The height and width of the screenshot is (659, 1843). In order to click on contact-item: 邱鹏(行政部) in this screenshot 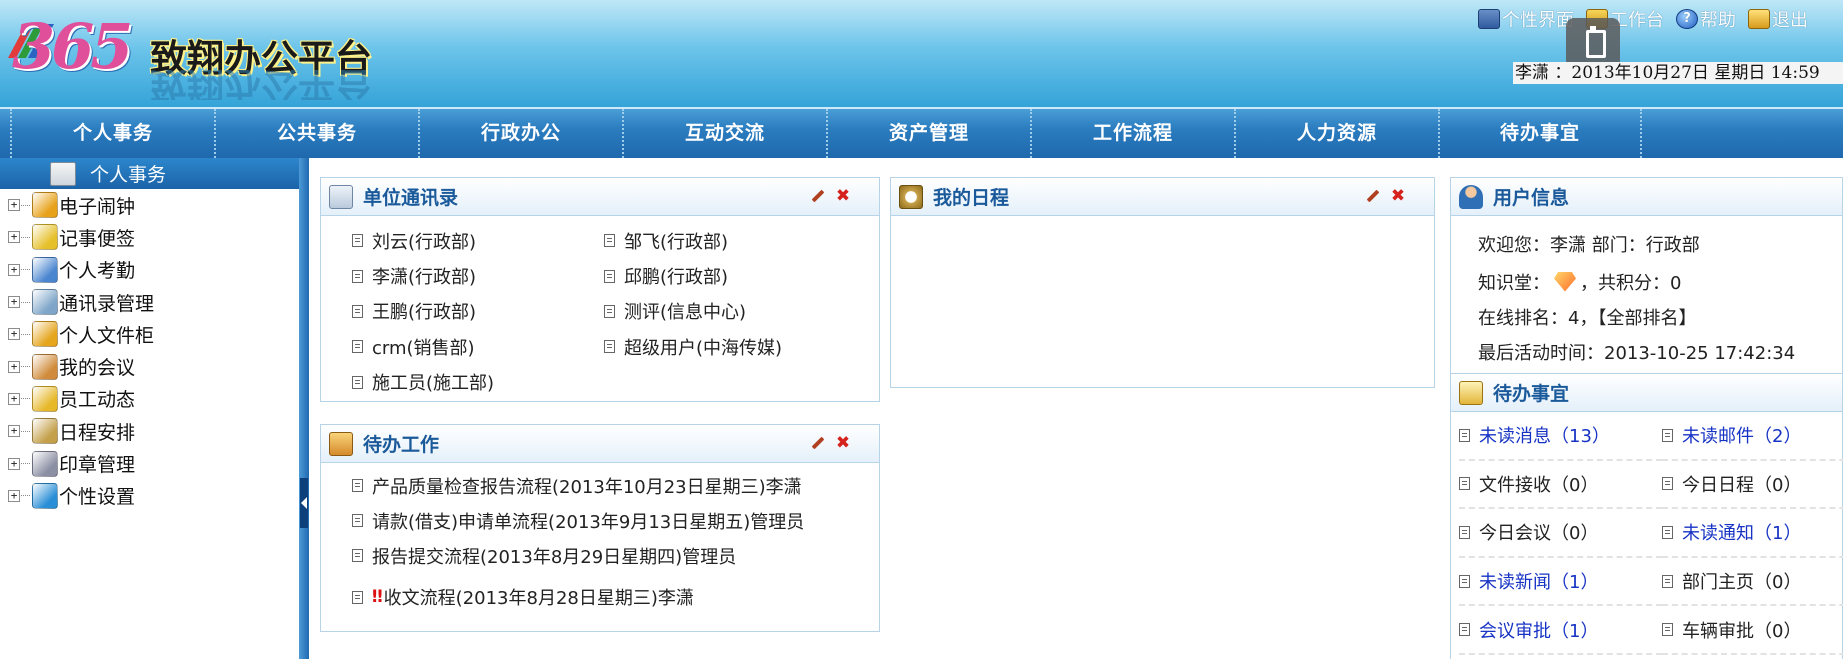, I will do `click(730, 275)`.